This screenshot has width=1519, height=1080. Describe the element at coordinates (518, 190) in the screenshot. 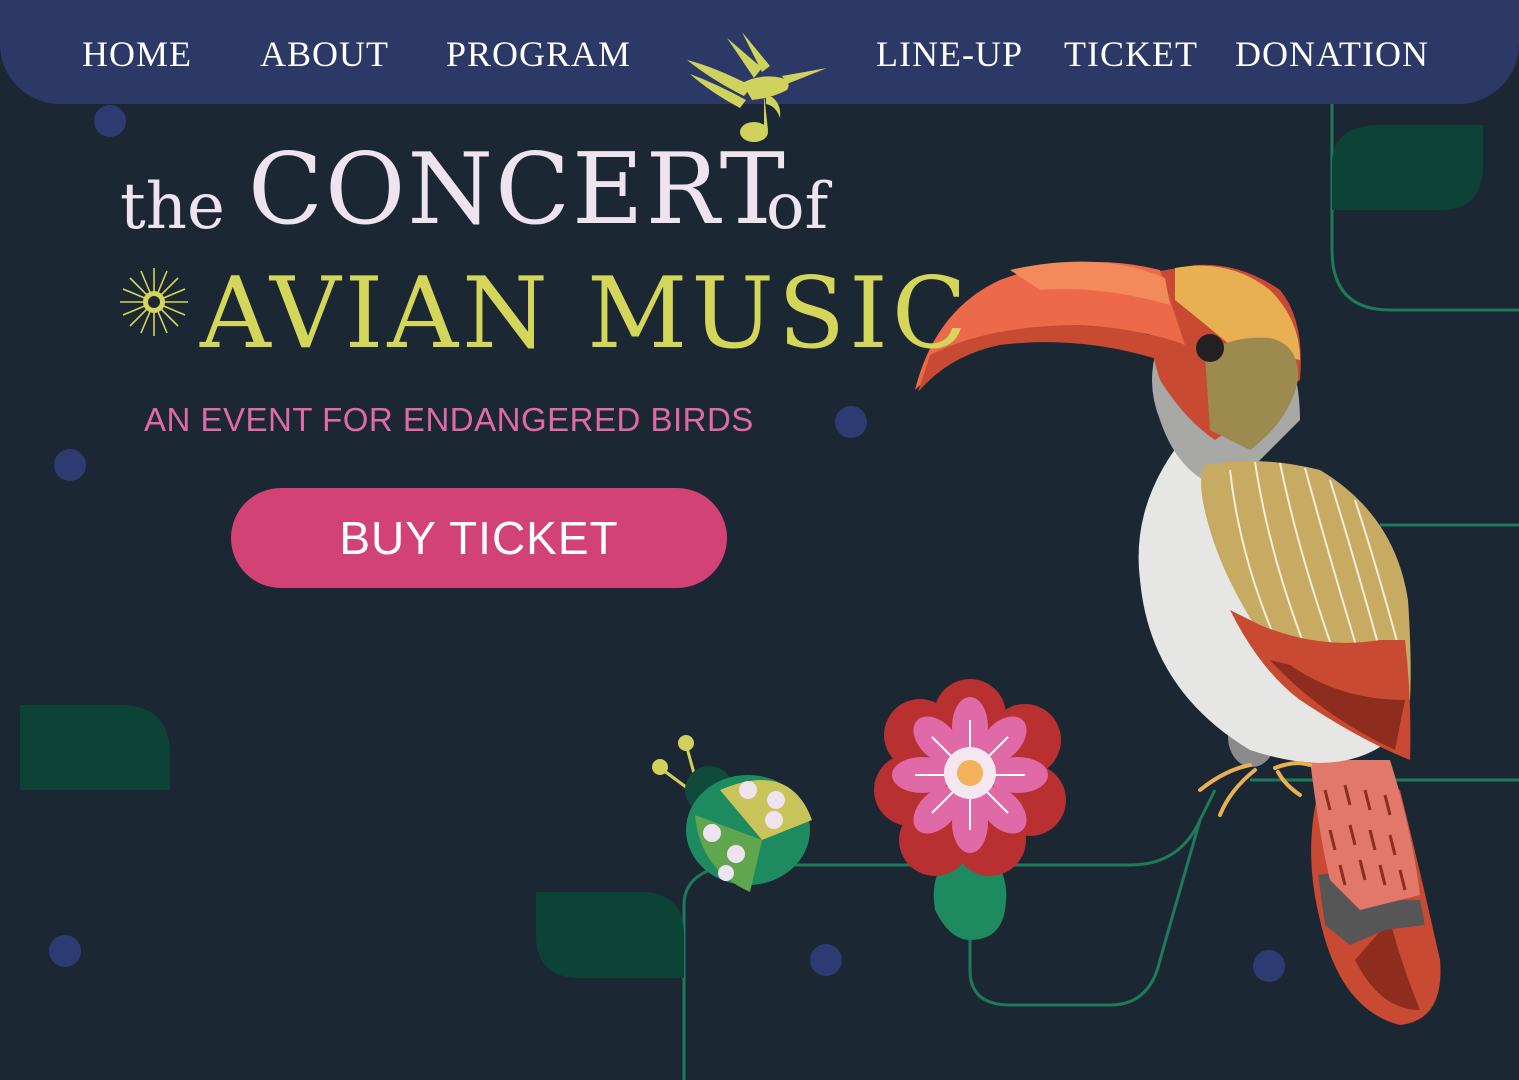

I see `title-concert: CONCERT` at that location.